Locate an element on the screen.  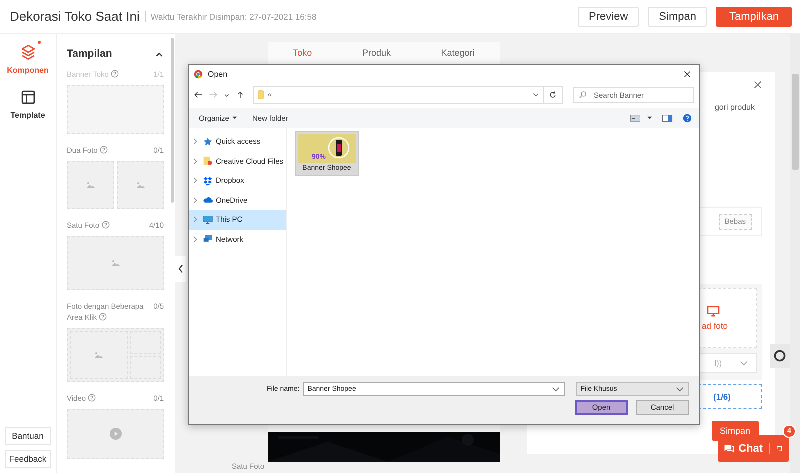
cloud-icon is located at coordinates (208, 200).